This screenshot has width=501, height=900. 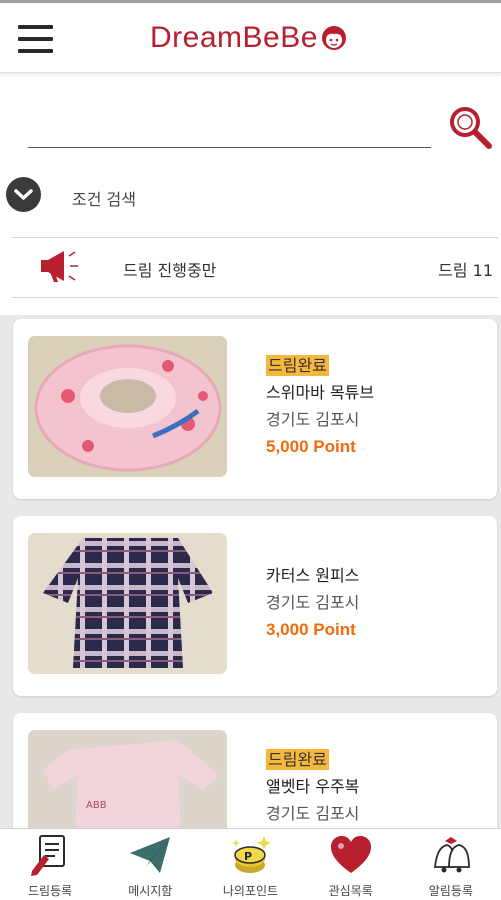 I want to click on app-logo: DreamBeBe, so click(x=249, y=38).